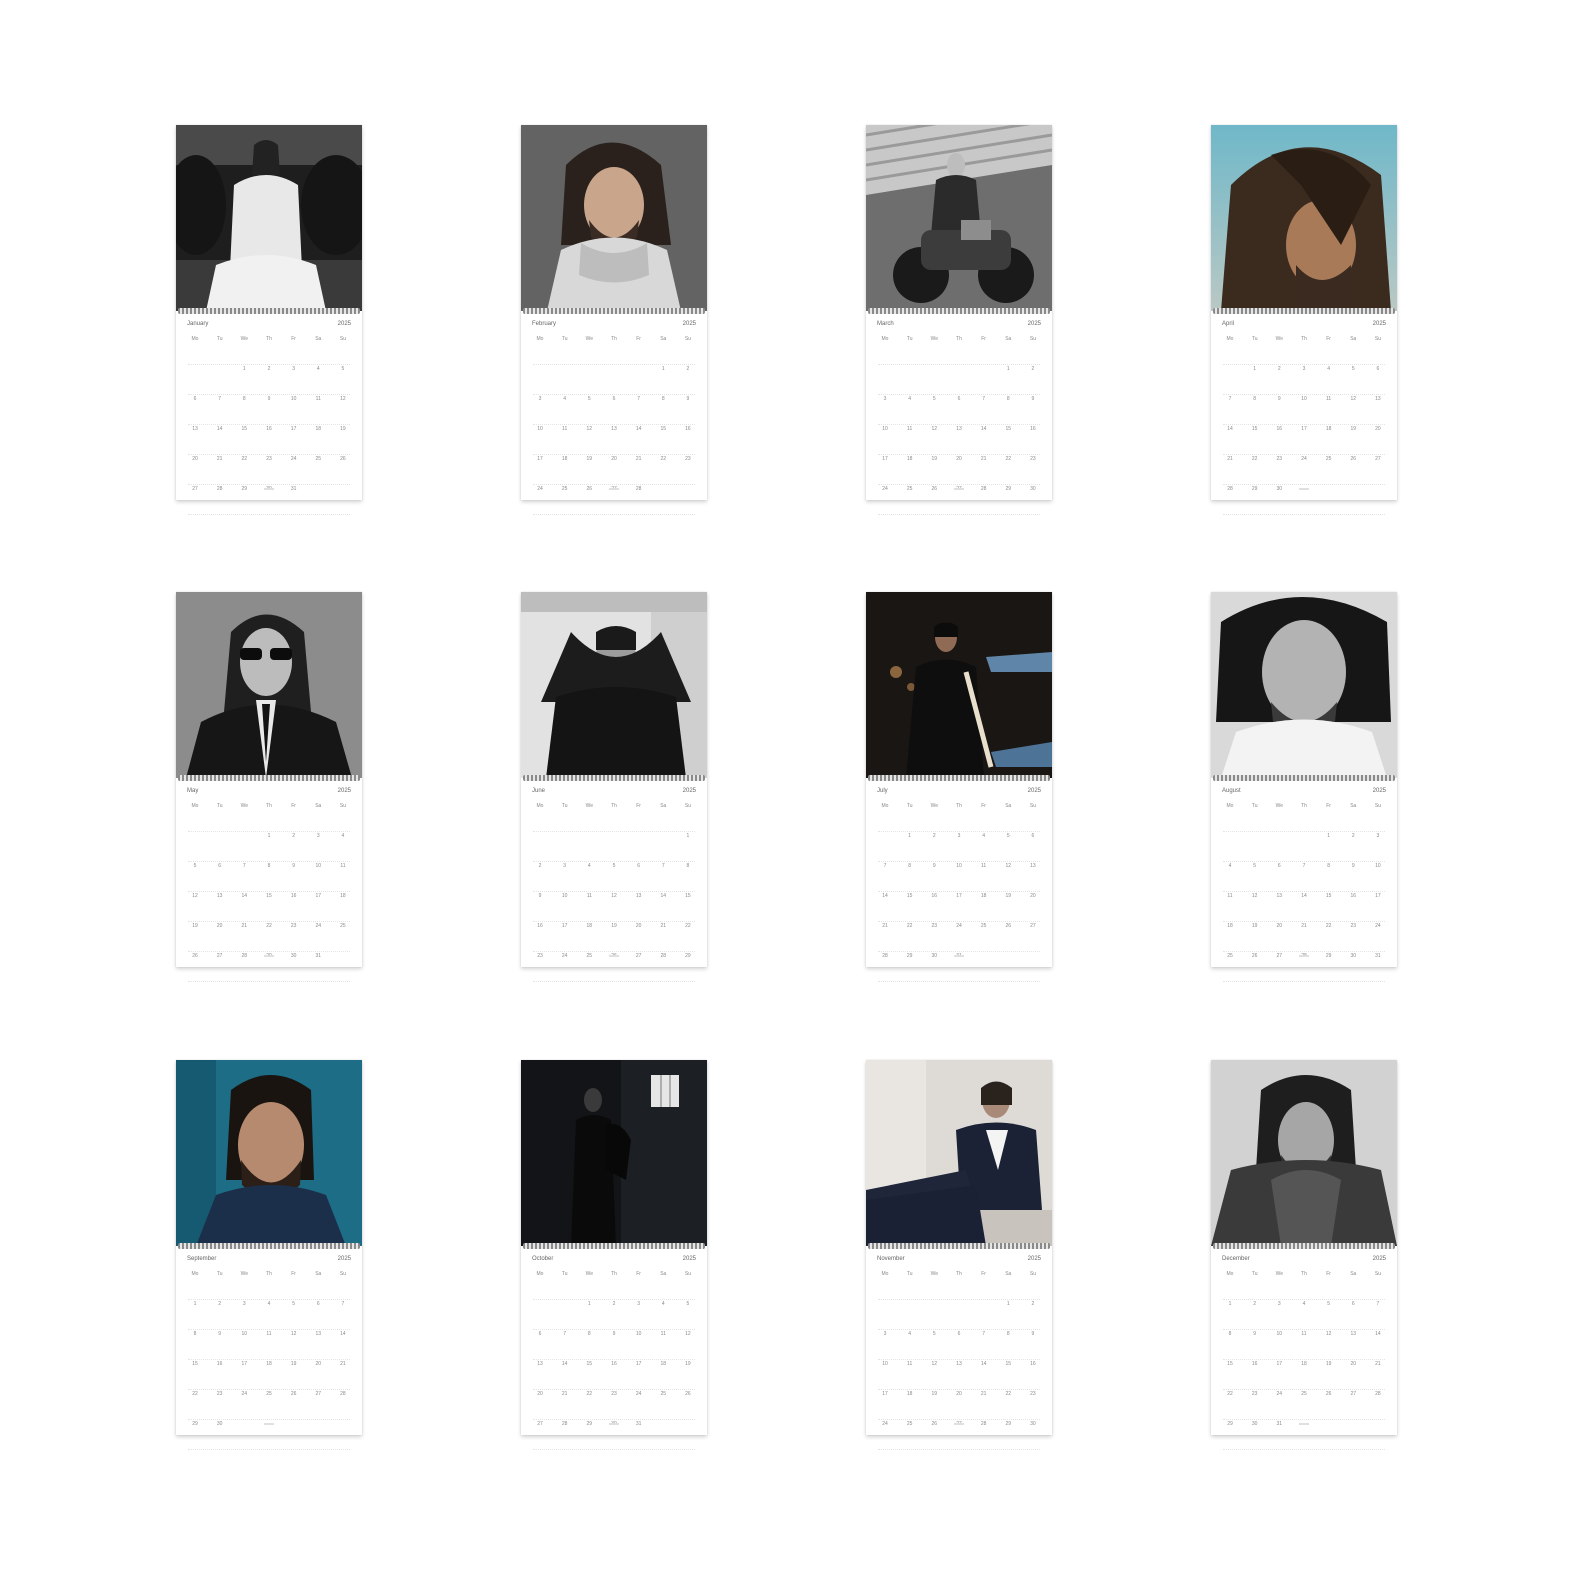 The width and height of the screenshot is (1588, 1588). Describe the element at coordinates (959, 218) in the screenshot. I see `photo-march` at that location.